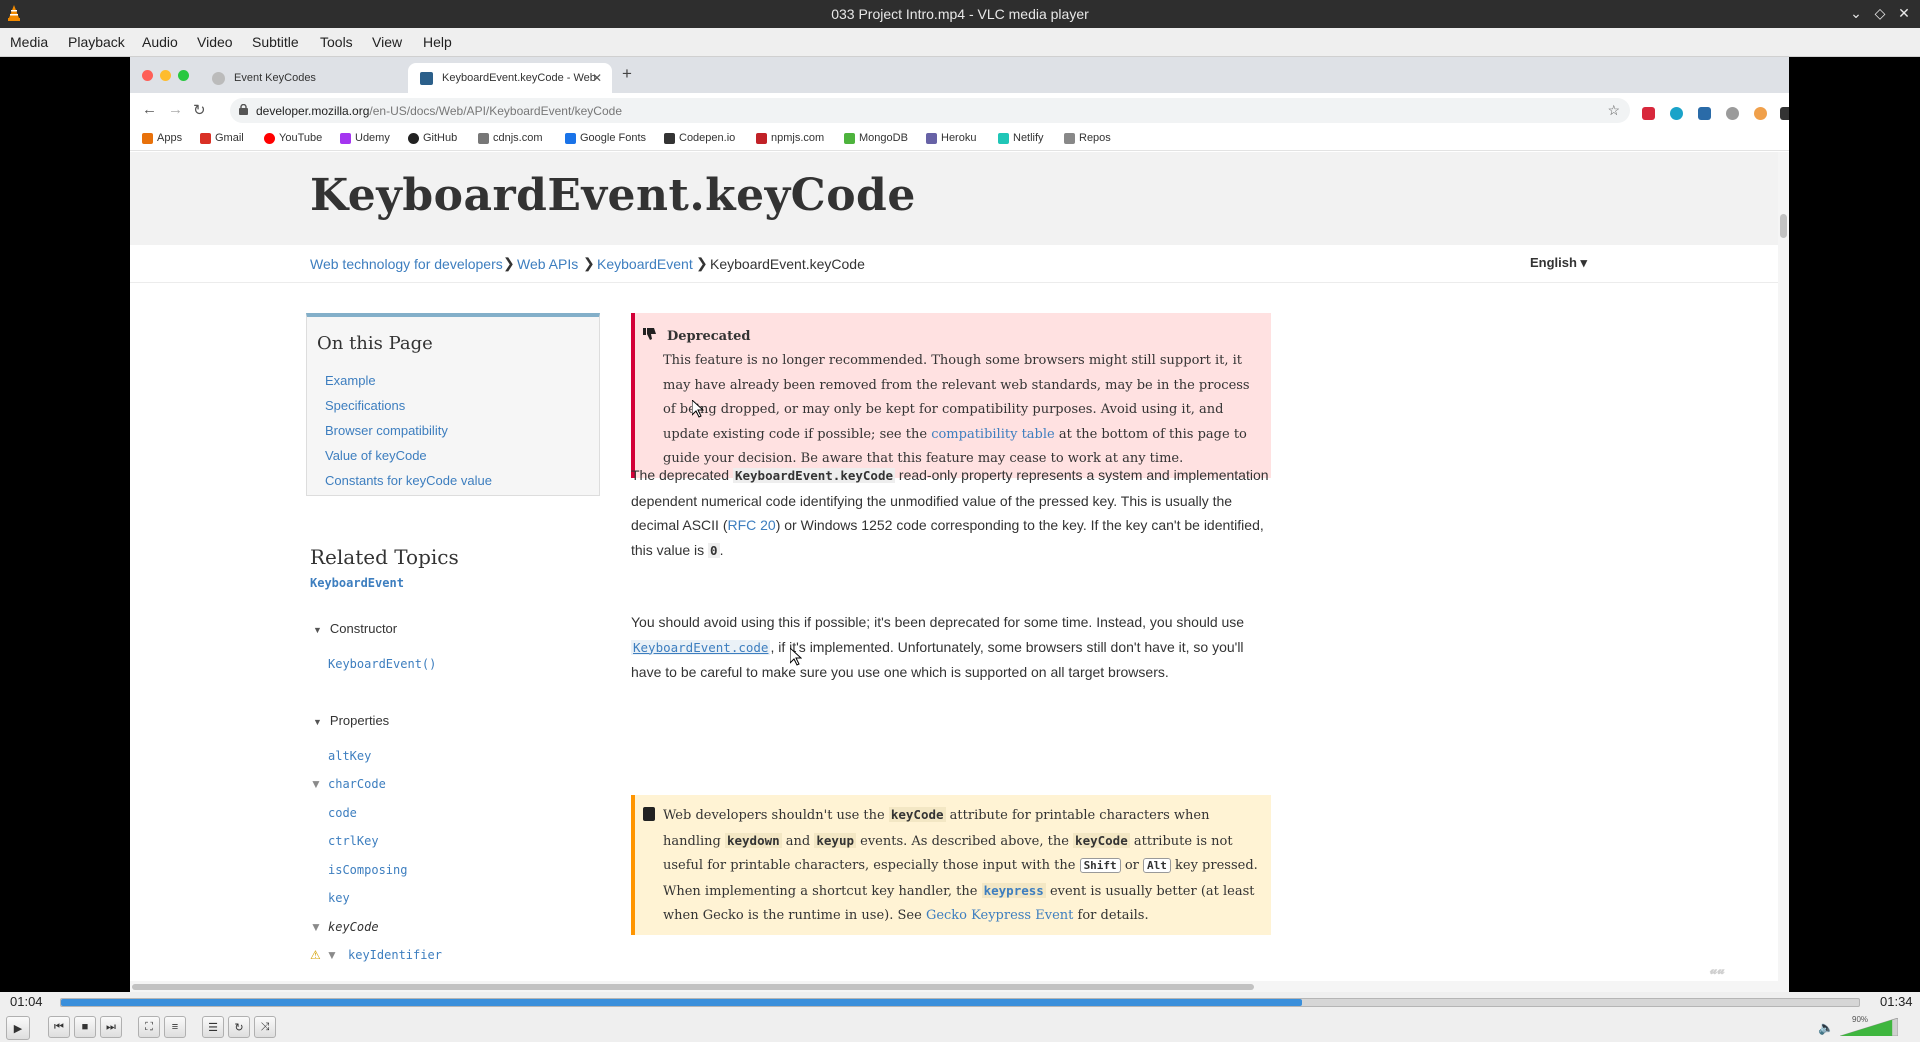 This screenshot has width=1920, height=1042. I want to click on page-title: KeyboardEvent.keyCode, so click(613, 195).